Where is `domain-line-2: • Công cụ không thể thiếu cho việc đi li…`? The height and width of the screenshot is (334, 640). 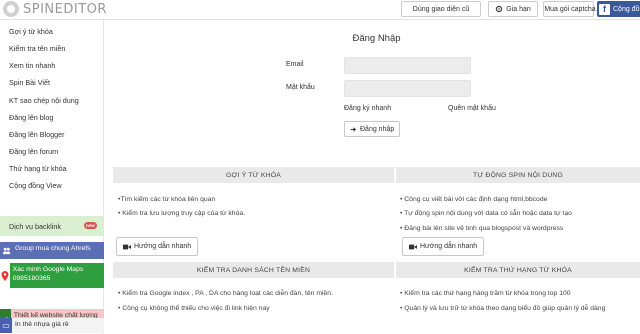
domain-line-2: • Công cụ không thể thiếu cho việc đi li… is located at coordinates (194, 308).